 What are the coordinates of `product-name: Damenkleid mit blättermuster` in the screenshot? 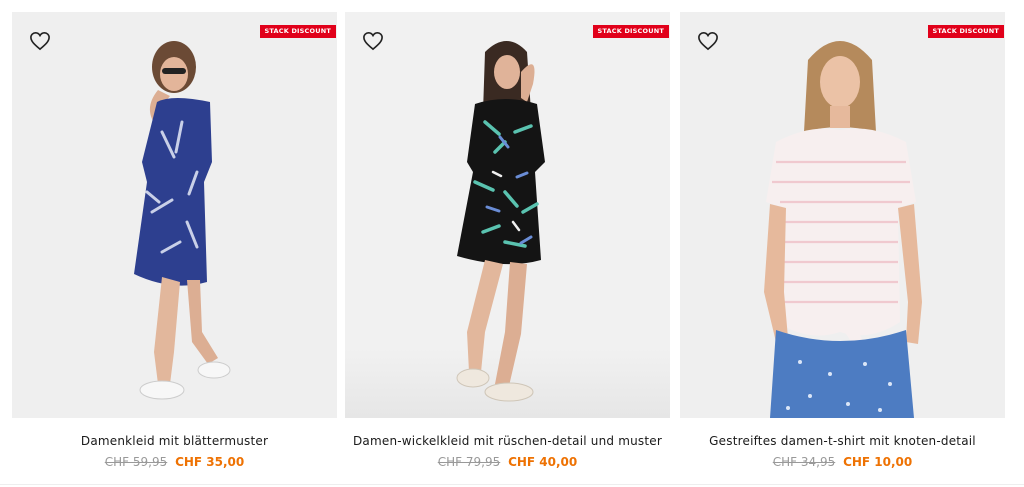 It's located at (174, 441).